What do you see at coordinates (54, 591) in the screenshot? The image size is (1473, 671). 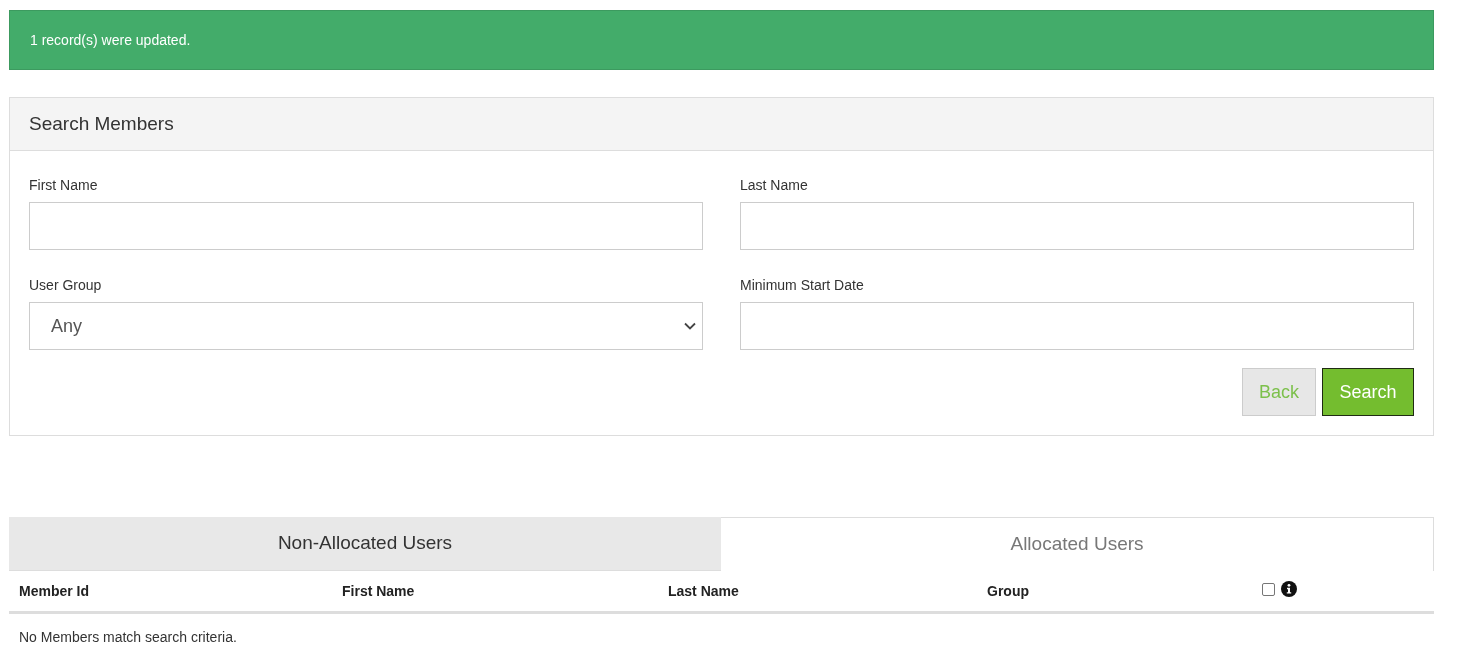 I see `column-header: Member Id` at bounding box center [54, 591].